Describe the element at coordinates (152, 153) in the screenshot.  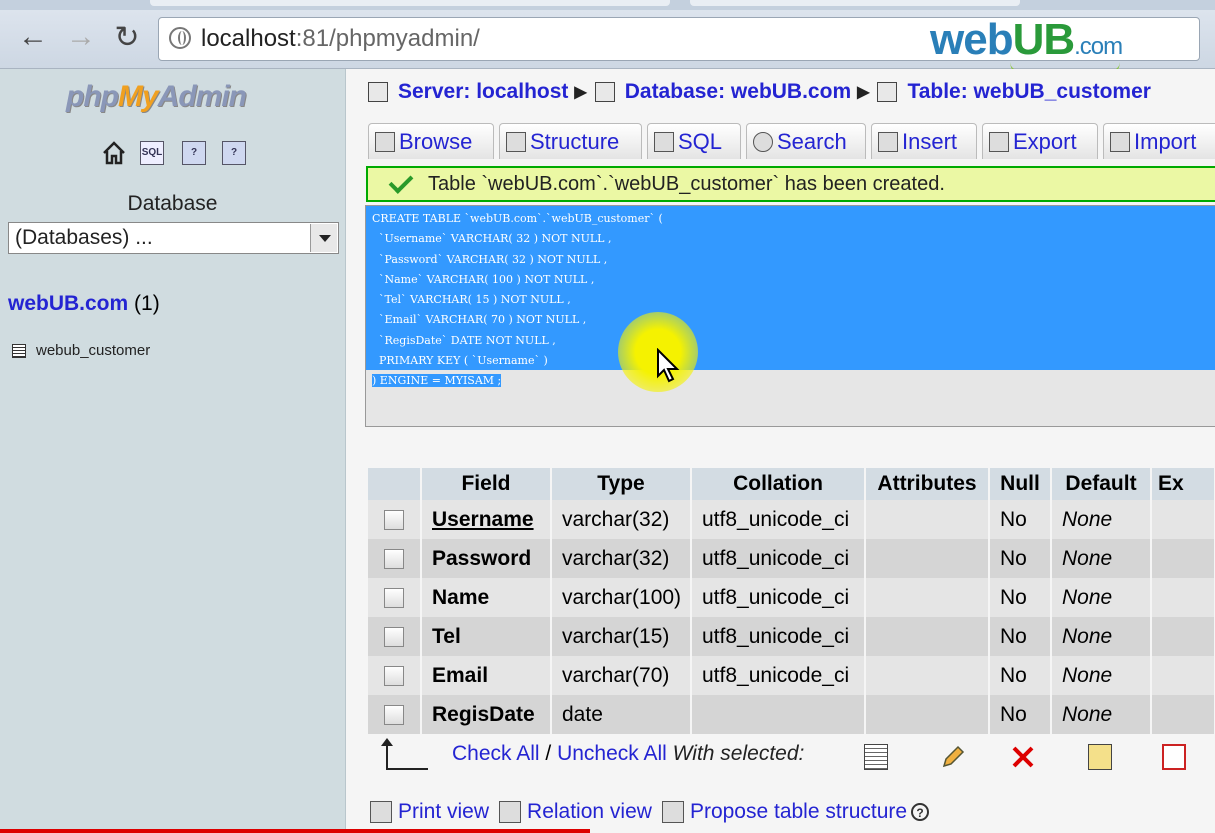
I see `sql-query-icon: SQL` at that location.